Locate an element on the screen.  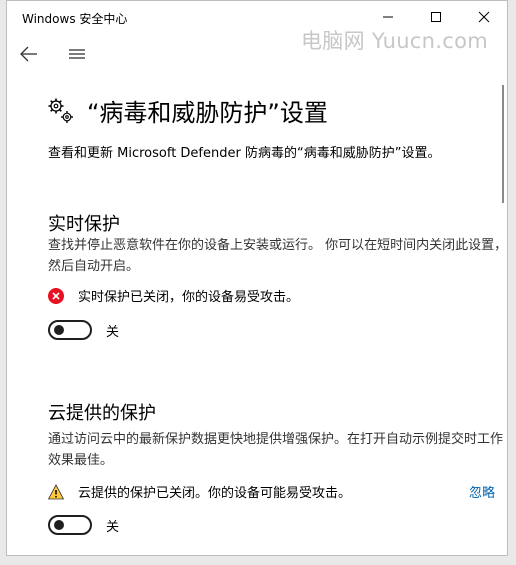
cloud-protection-toggle is located at coordinates (70, 525).